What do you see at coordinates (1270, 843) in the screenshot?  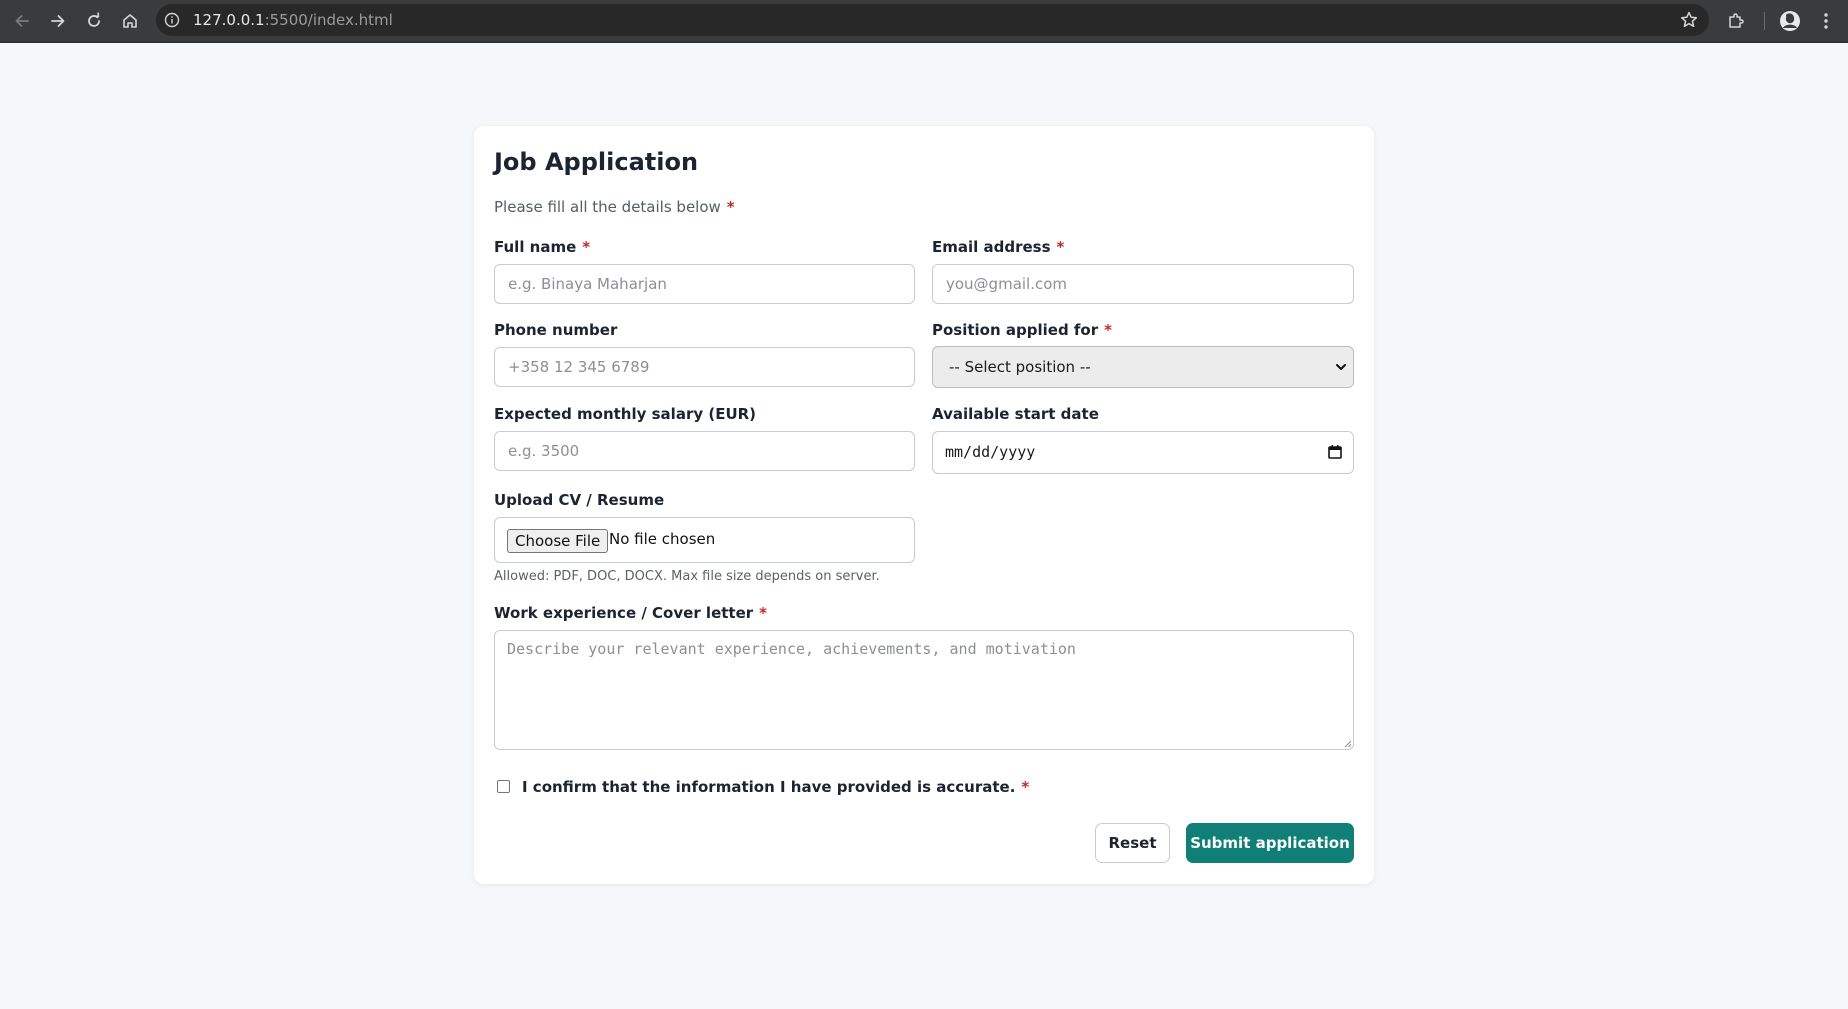 I see `submit-application-button: Submit application` at bounding box center [1270, 843].